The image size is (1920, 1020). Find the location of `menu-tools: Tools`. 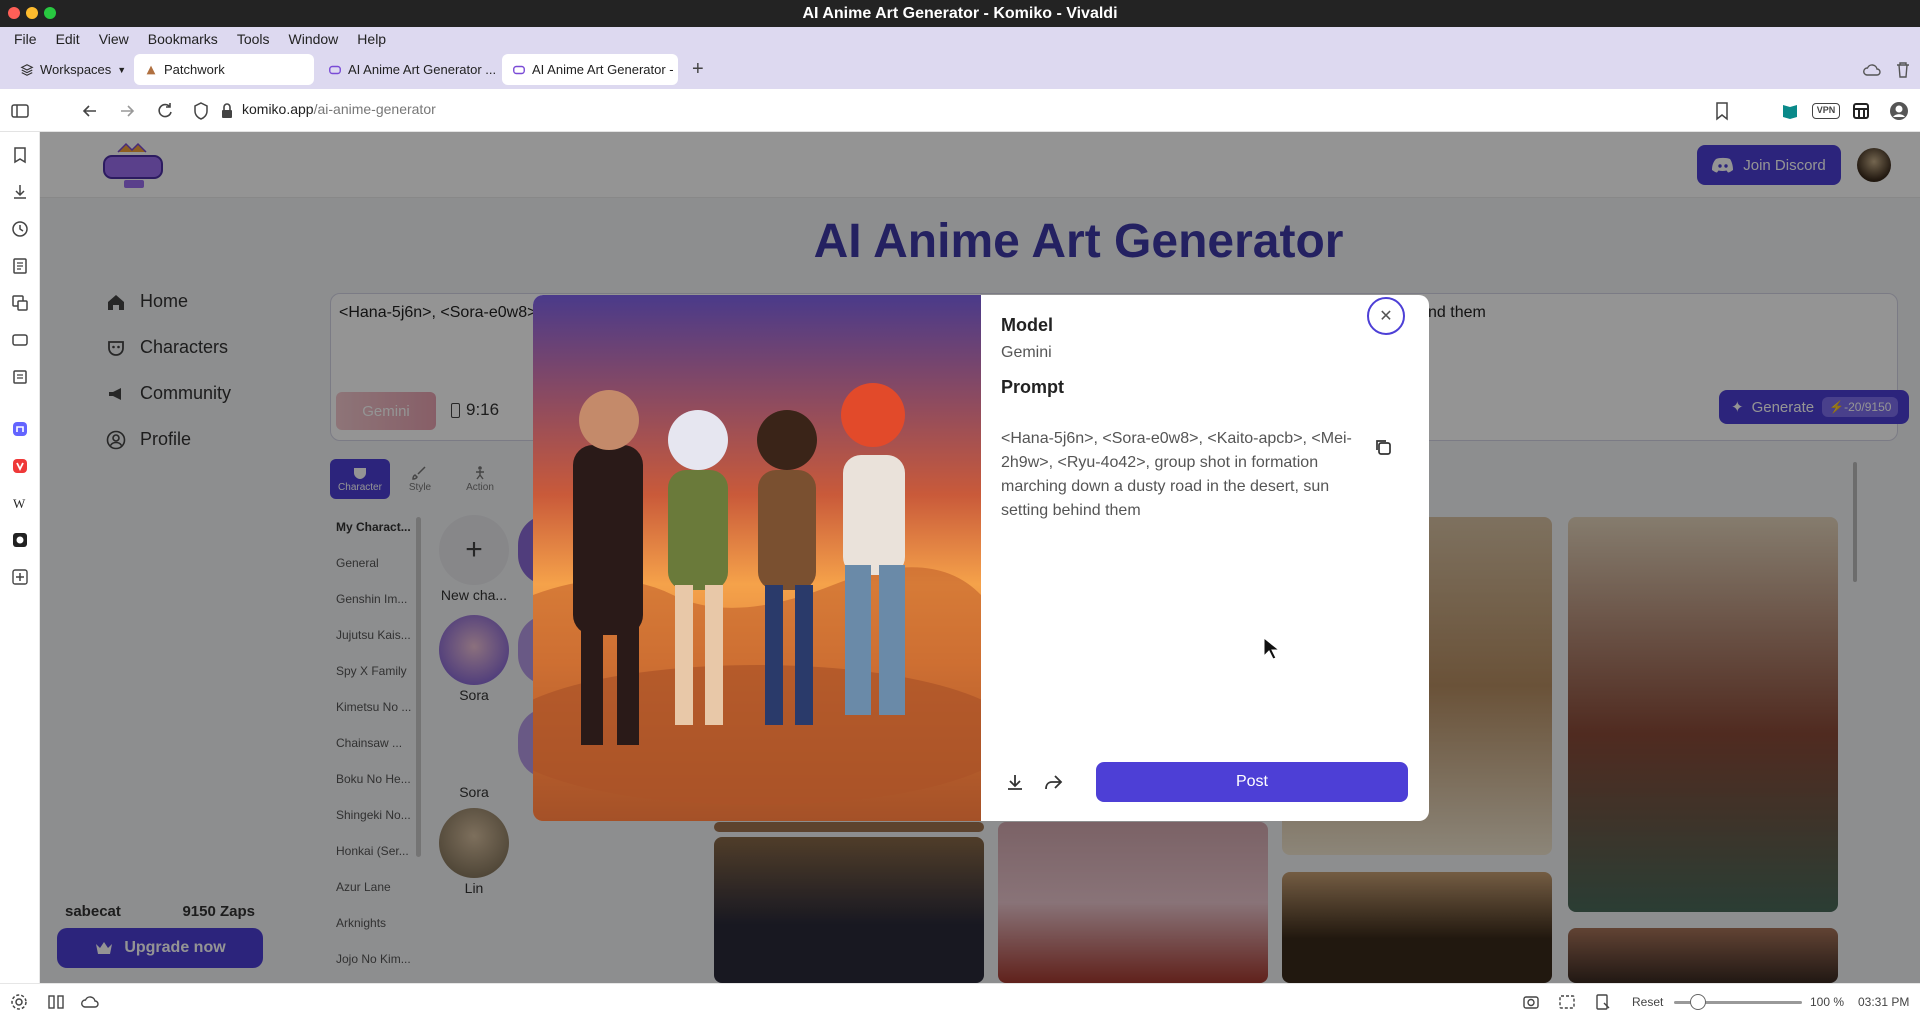

menu-tools: Tools is located at coordinates (253, 39).